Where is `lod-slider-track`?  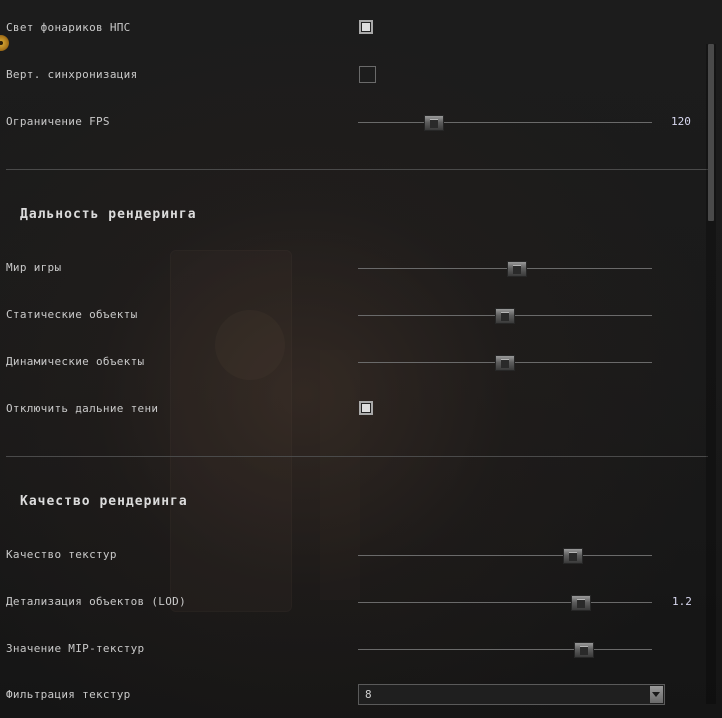 lod-slider-track is located at coordinates (505, 602).